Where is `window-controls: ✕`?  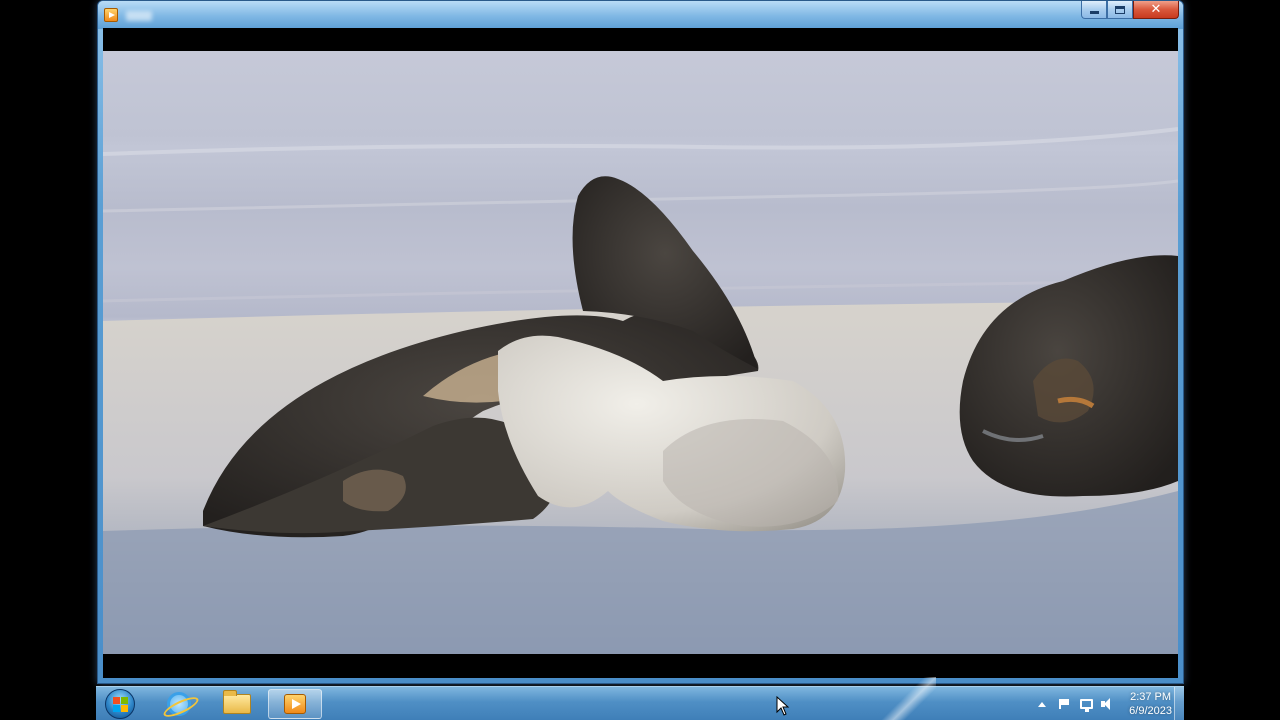
window-controls: ✕ is located at coordinates (1130, 11).